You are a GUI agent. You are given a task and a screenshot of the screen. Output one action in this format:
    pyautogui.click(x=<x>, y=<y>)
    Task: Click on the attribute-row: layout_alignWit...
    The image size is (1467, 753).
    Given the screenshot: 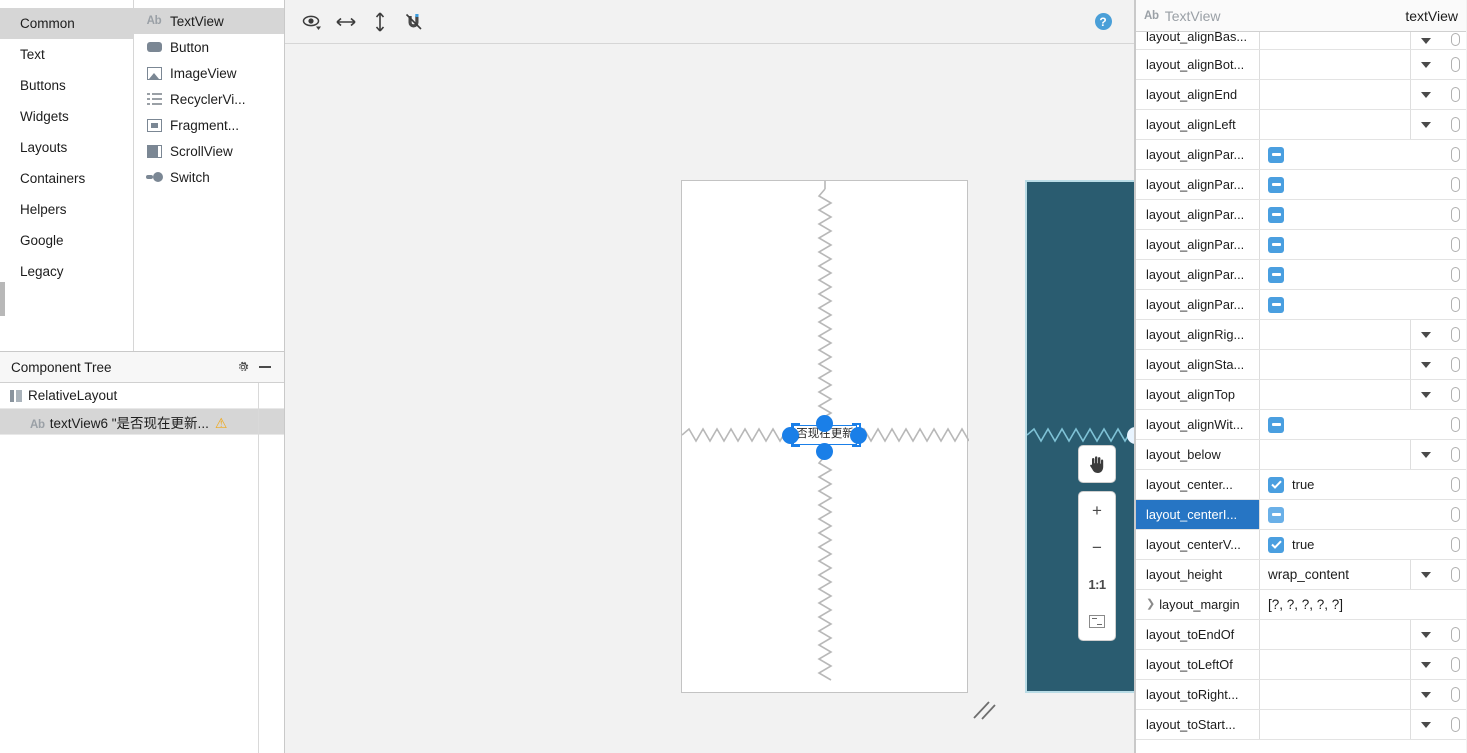 What is the action you would take?
    pyautogui.click(x=1301, y=425)
    